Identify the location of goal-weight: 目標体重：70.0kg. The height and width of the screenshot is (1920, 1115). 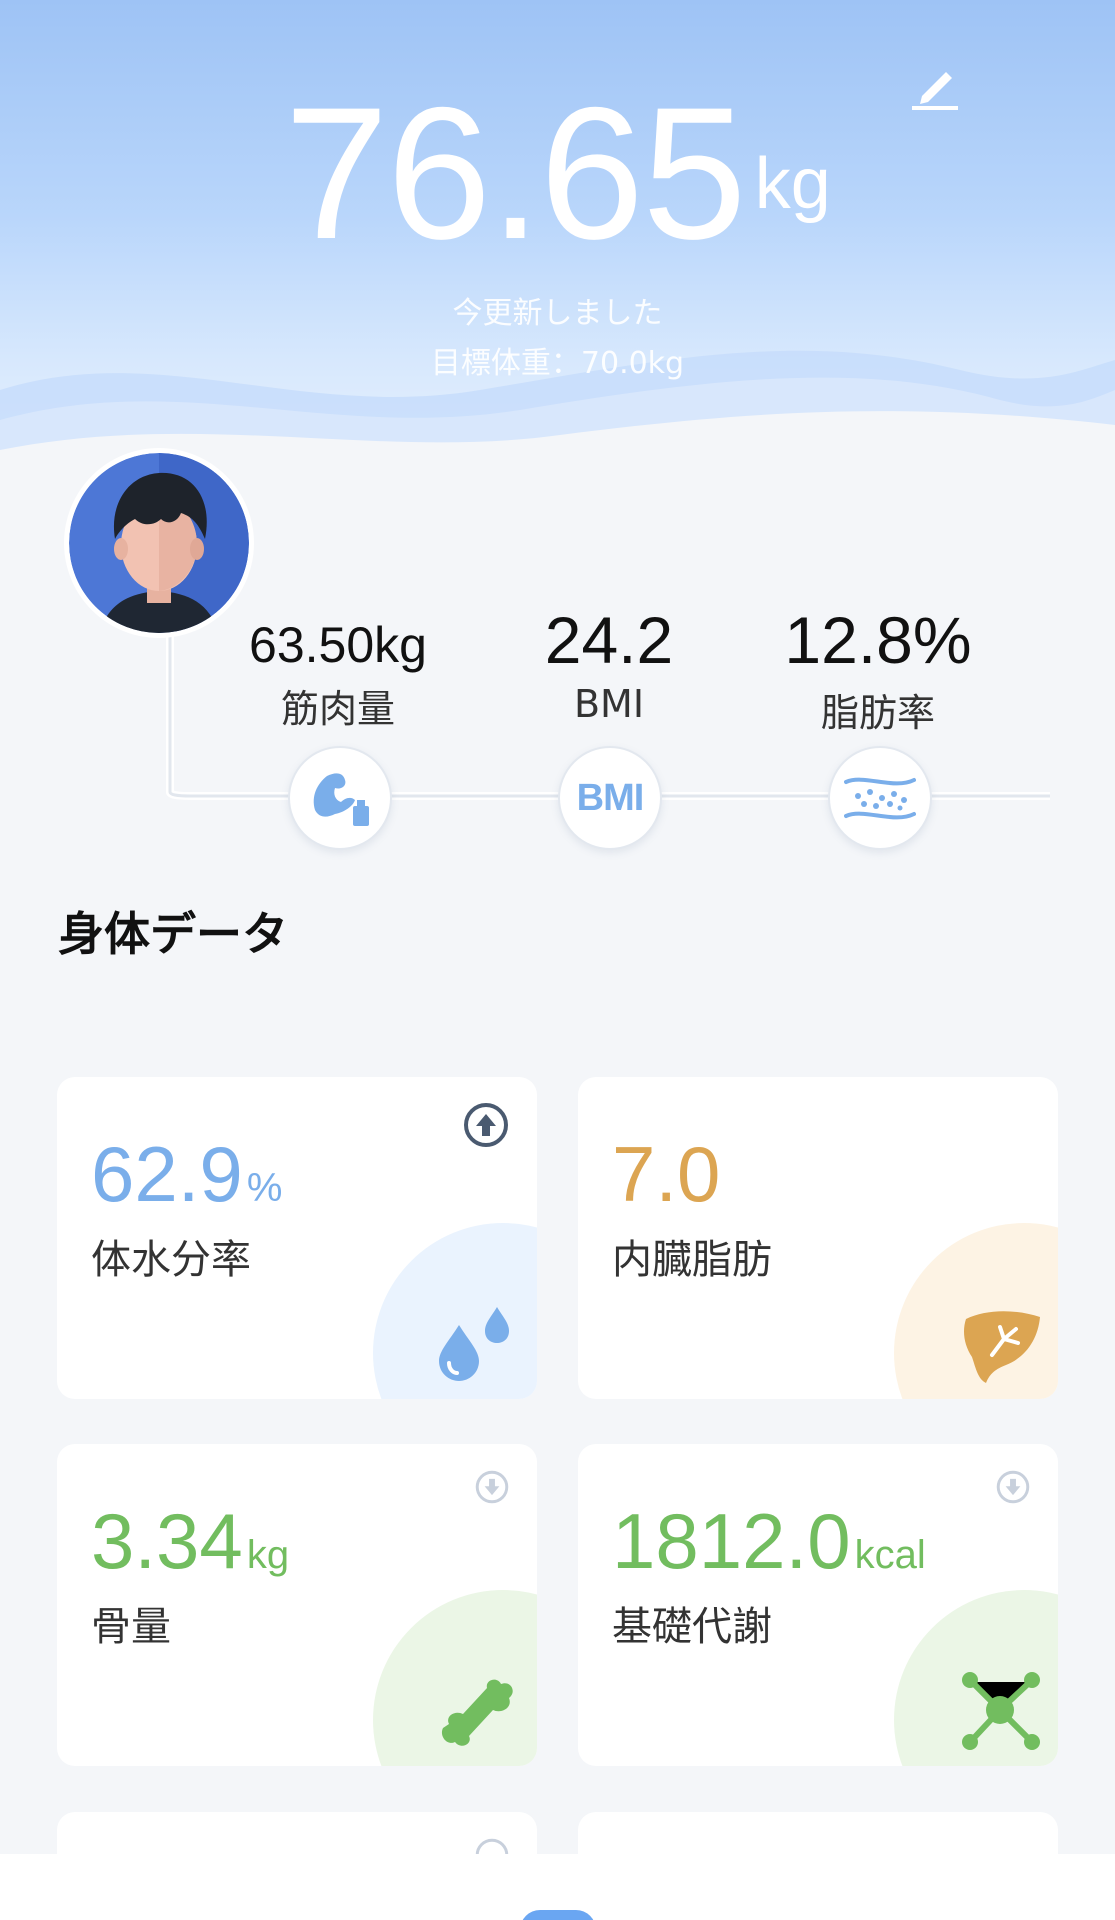
(557, 363).